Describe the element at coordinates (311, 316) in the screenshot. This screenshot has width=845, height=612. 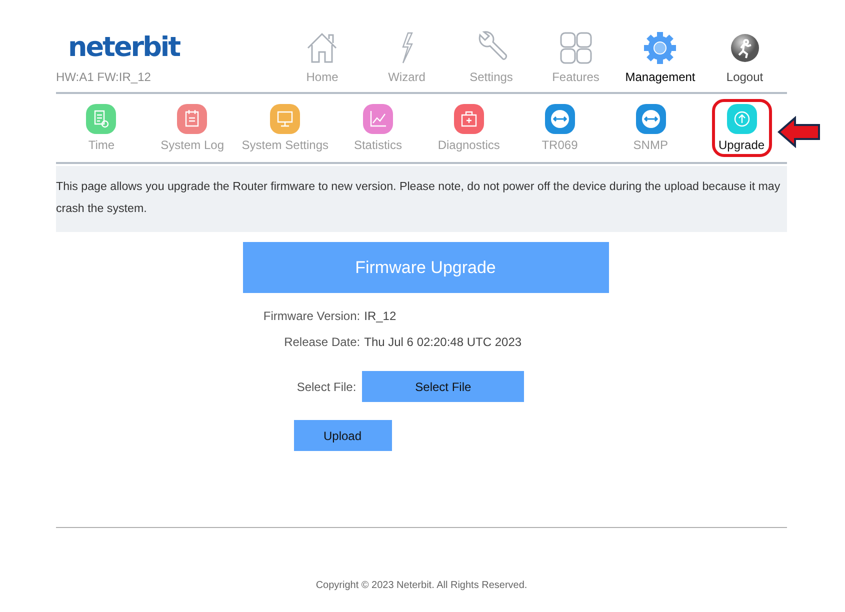
I see `field-label: Firmware Version:` at that location.